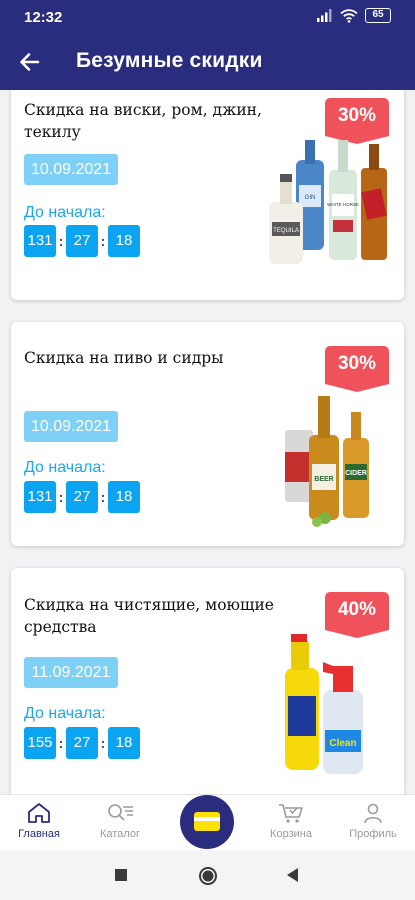  What do you see at coordinates (207, 17) in the screenshot?
I see `status-bar: 12:32 65` at bounding box center [207, 17].